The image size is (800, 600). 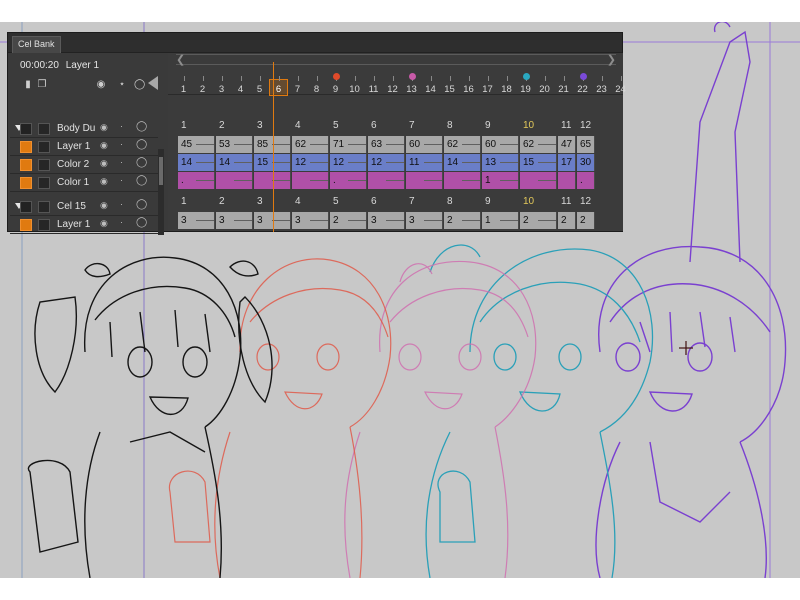 What do you see at coordinates (525, 89) in the screenshot?
I see `frame-number: 19` at bounding box center [525, 89].